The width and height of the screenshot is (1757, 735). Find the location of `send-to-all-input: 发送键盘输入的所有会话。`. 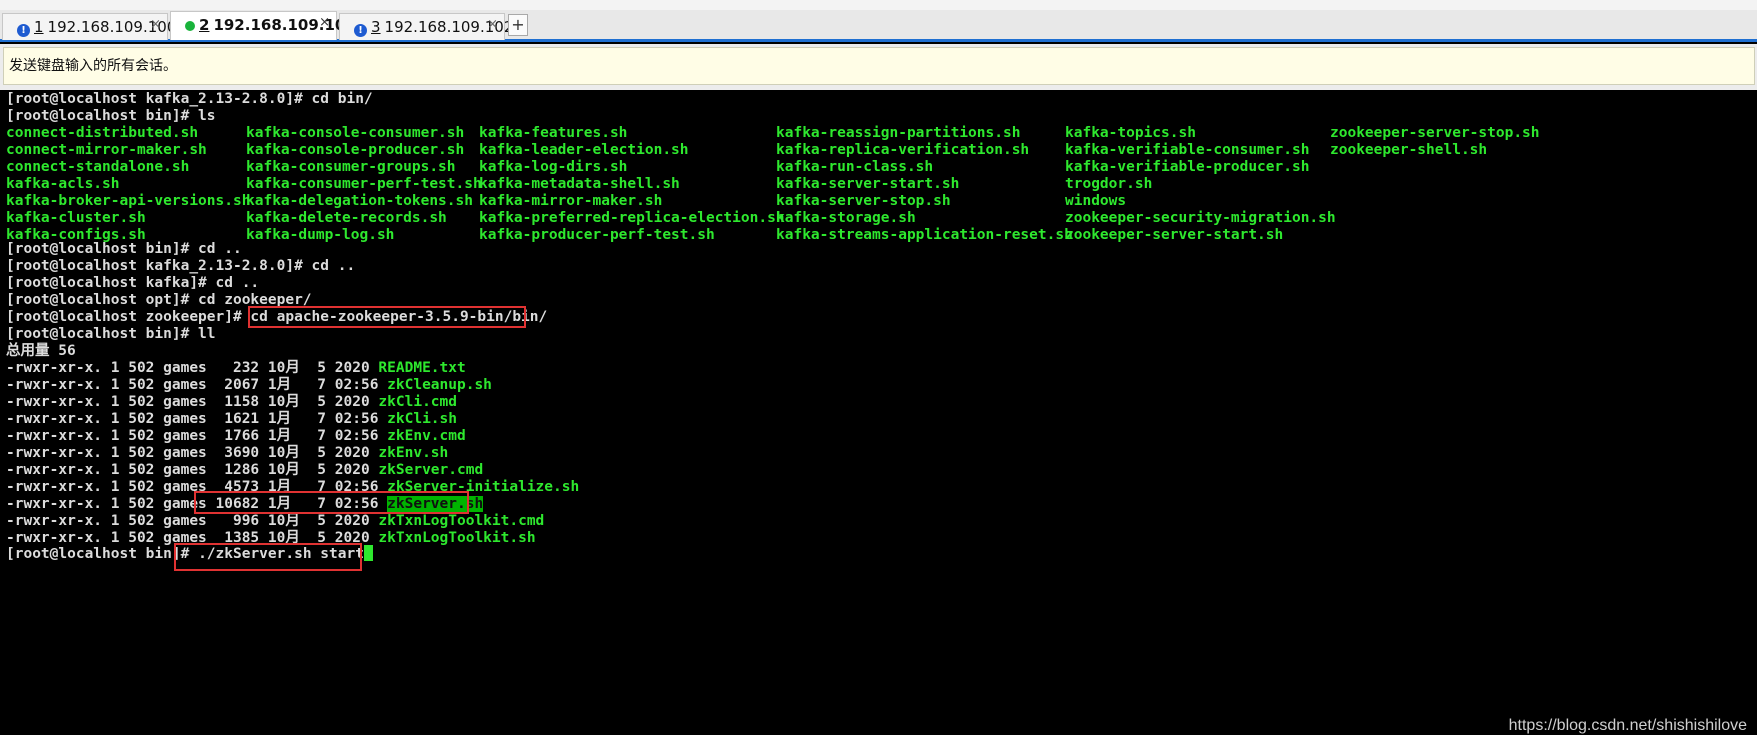

send-to-all-input: 发送键盘输入的所有会话。 is located at coordinates (879, 66).